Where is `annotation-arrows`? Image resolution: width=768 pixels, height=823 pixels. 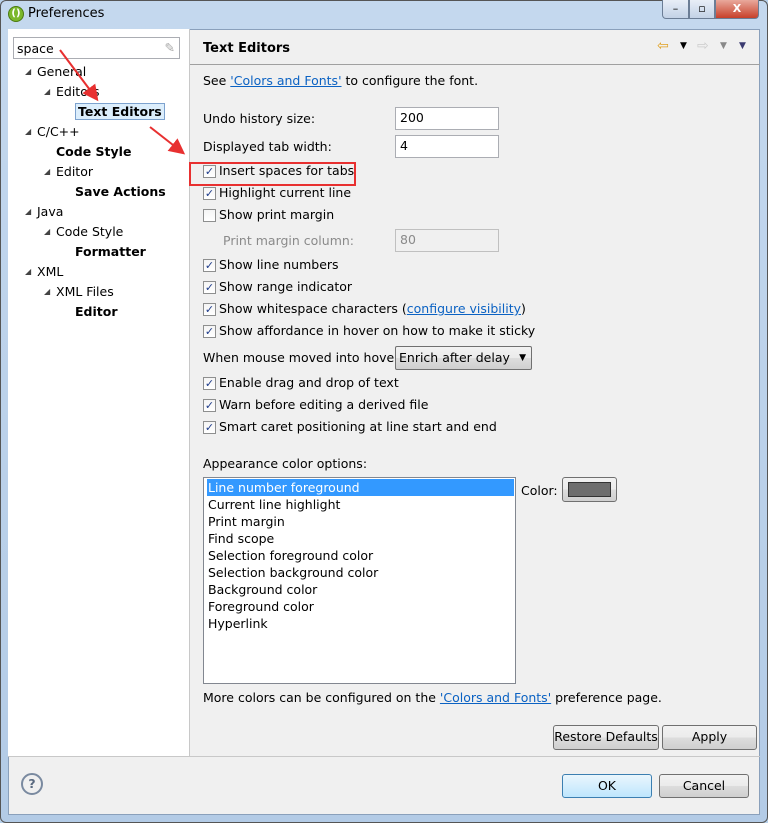 annotation-arrows is located at coordinates (122, 102).